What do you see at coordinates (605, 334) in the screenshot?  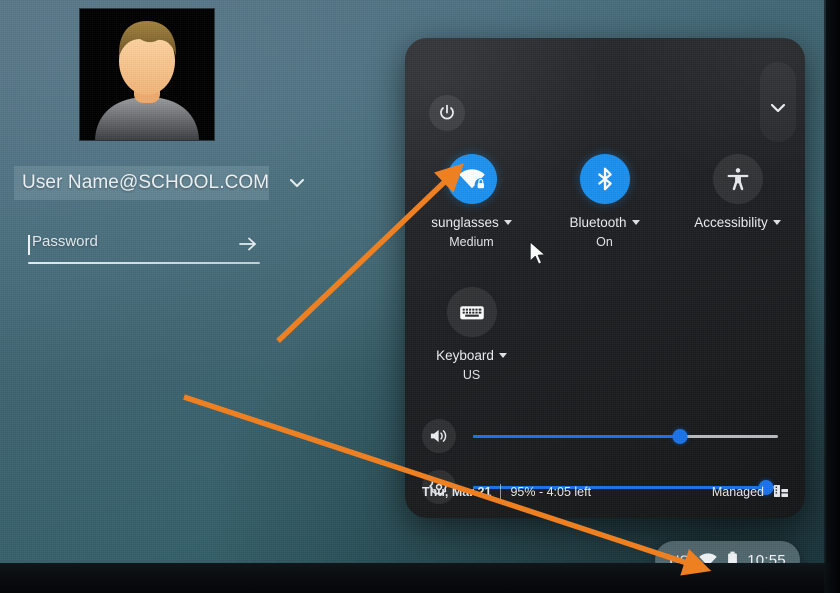 I see `feature-tiles-row-2: Keyboard US` at bounding box center [605, 334].